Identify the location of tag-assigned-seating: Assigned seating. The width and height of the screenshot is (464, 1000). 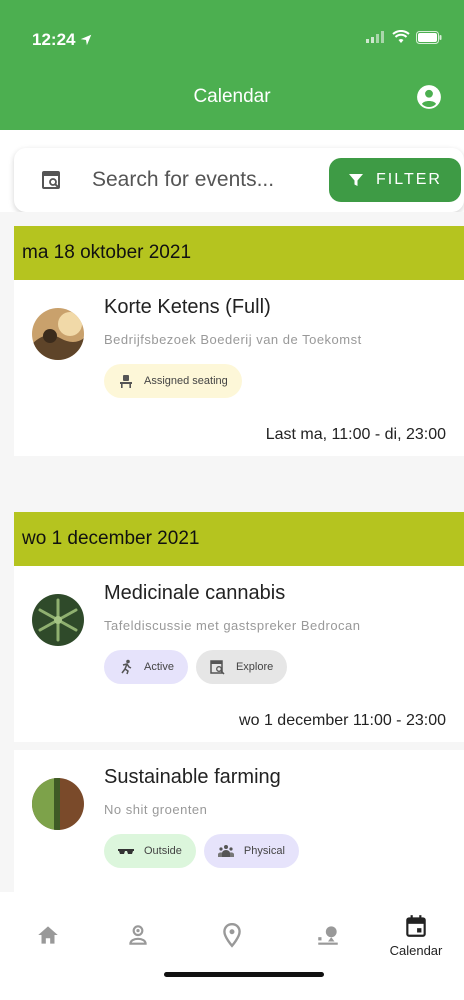
(173, 381).